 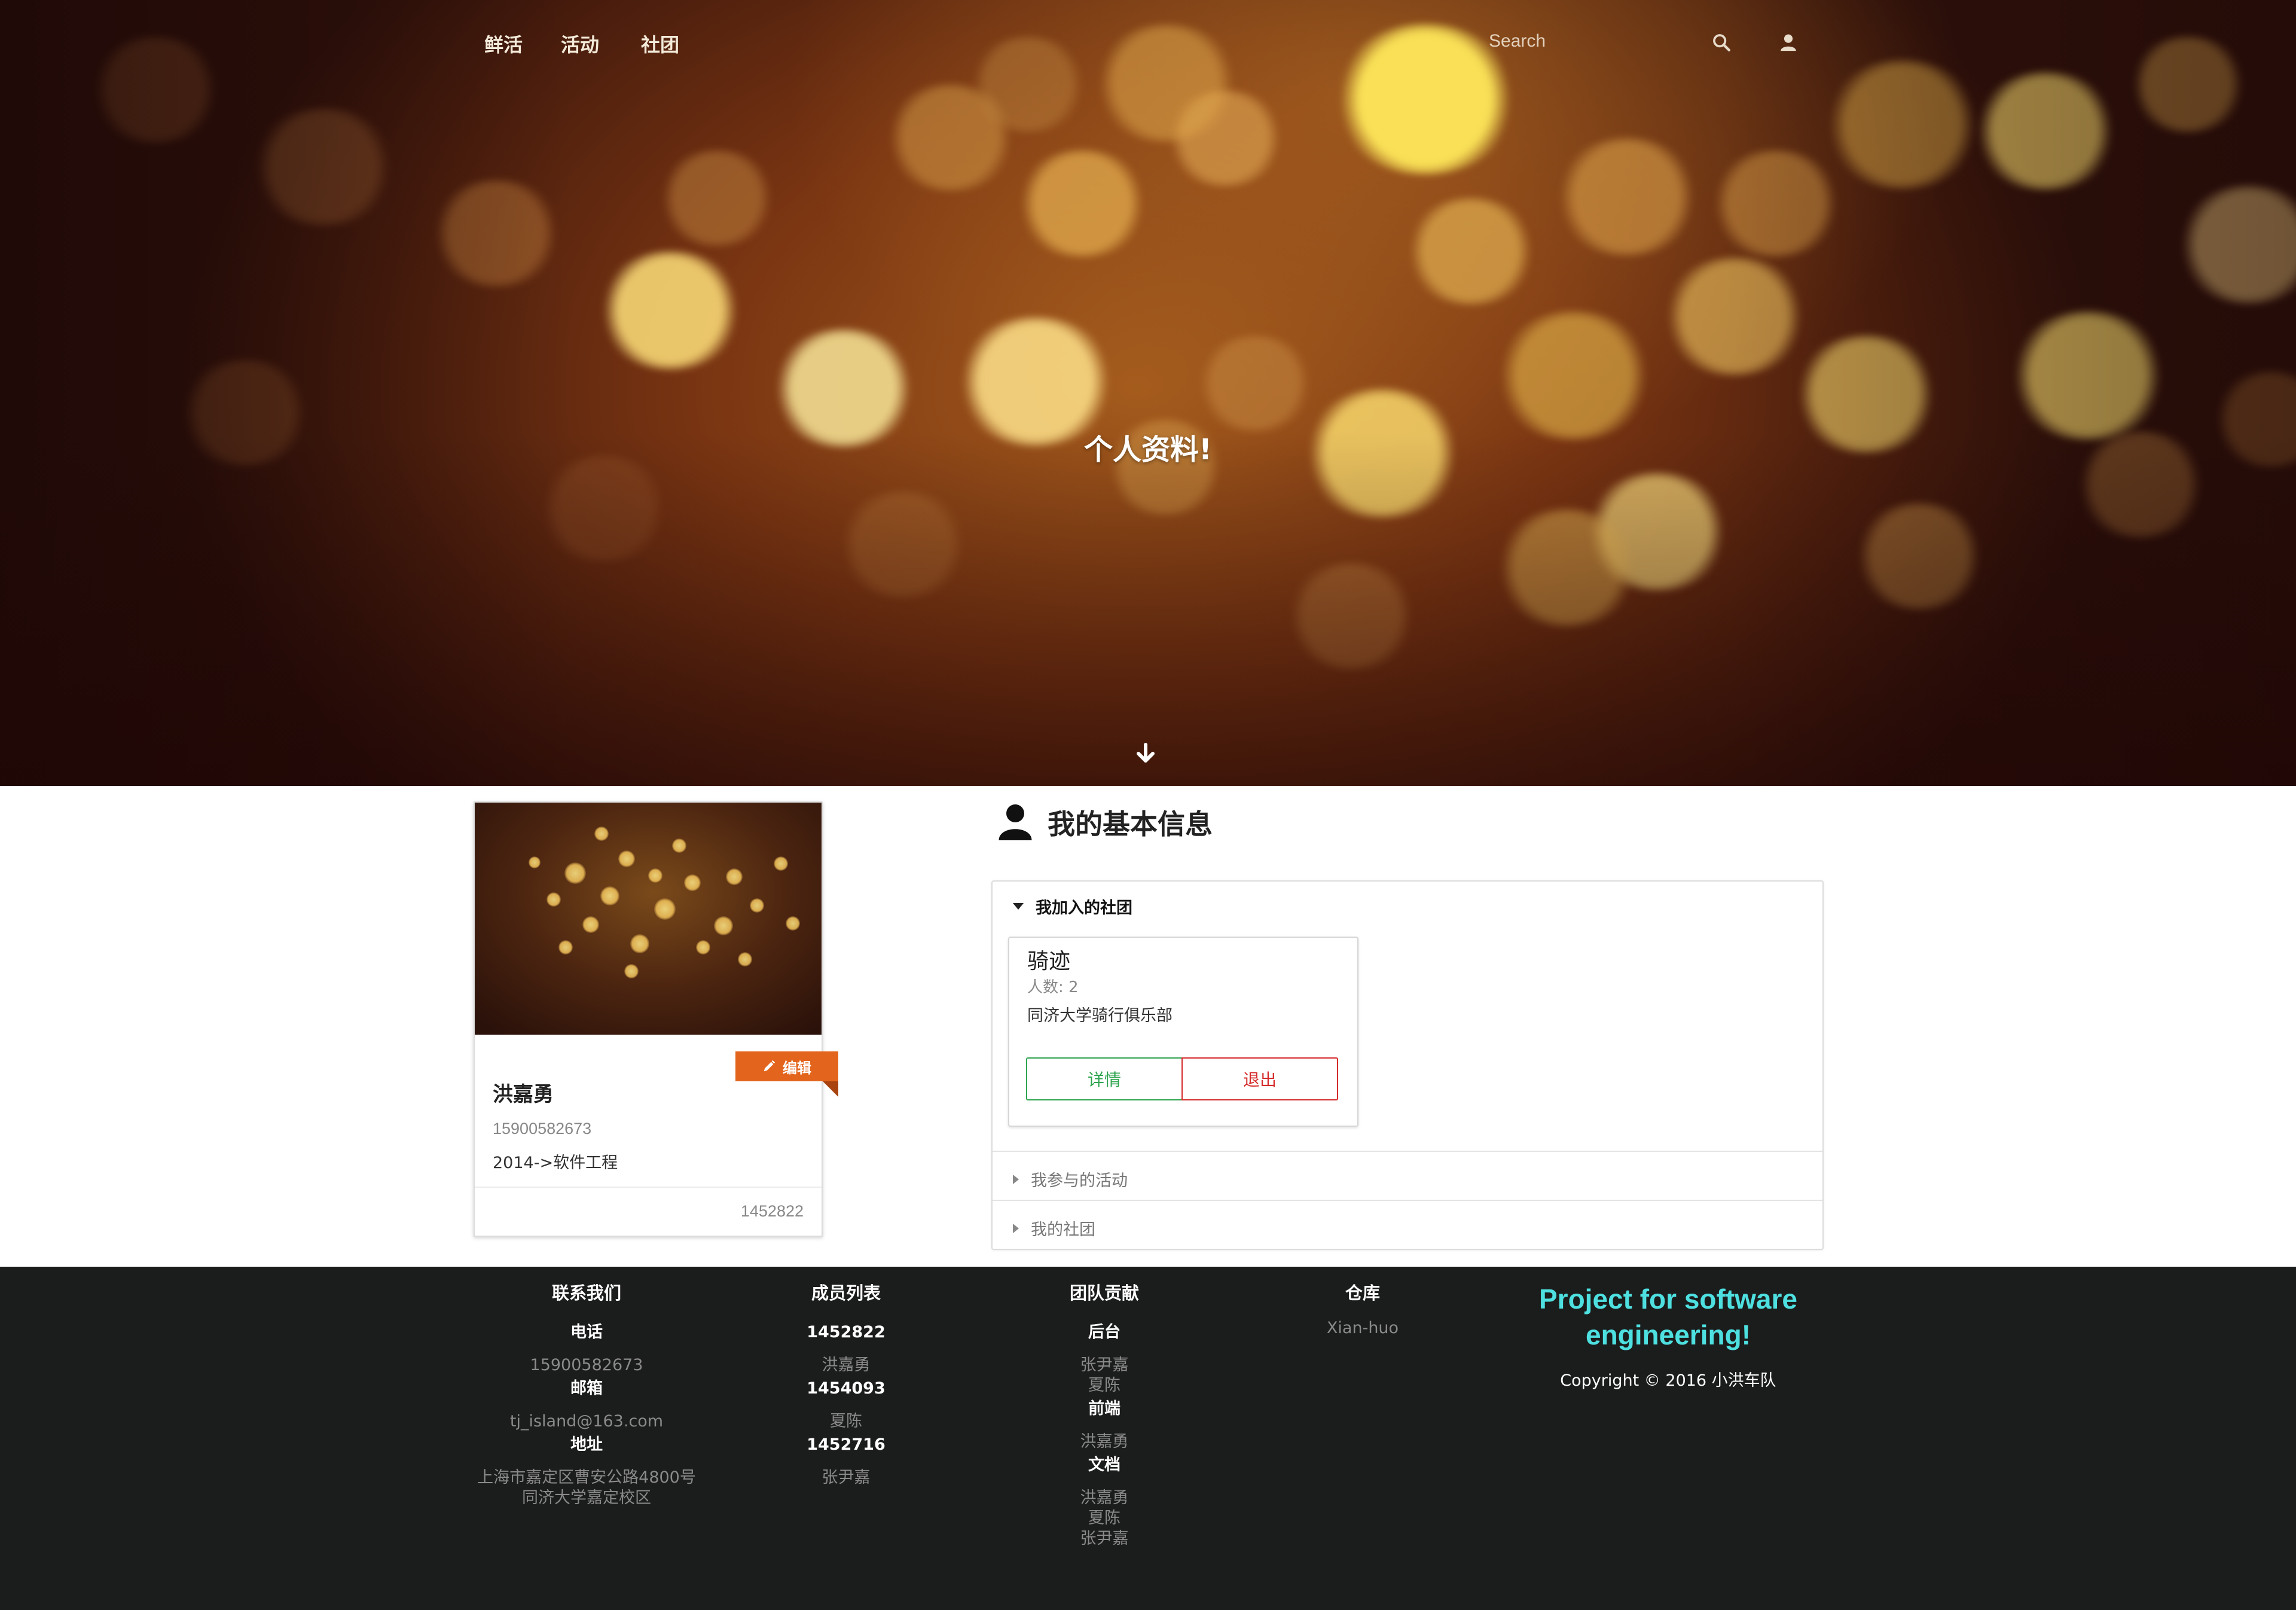 I want to click on footer-copyright: Copyright © 2016 小洪车队, so click(x=1668, y=1380).